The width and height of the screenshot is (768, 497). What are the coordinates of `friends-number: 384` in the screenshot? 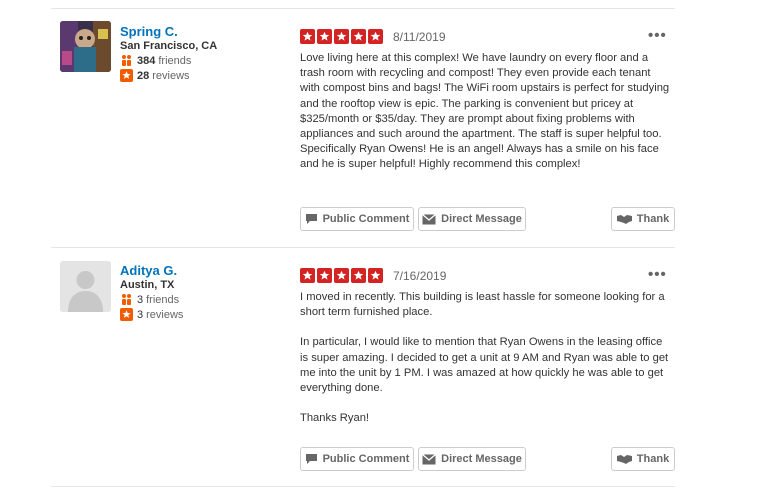 It's located at (146, 60).